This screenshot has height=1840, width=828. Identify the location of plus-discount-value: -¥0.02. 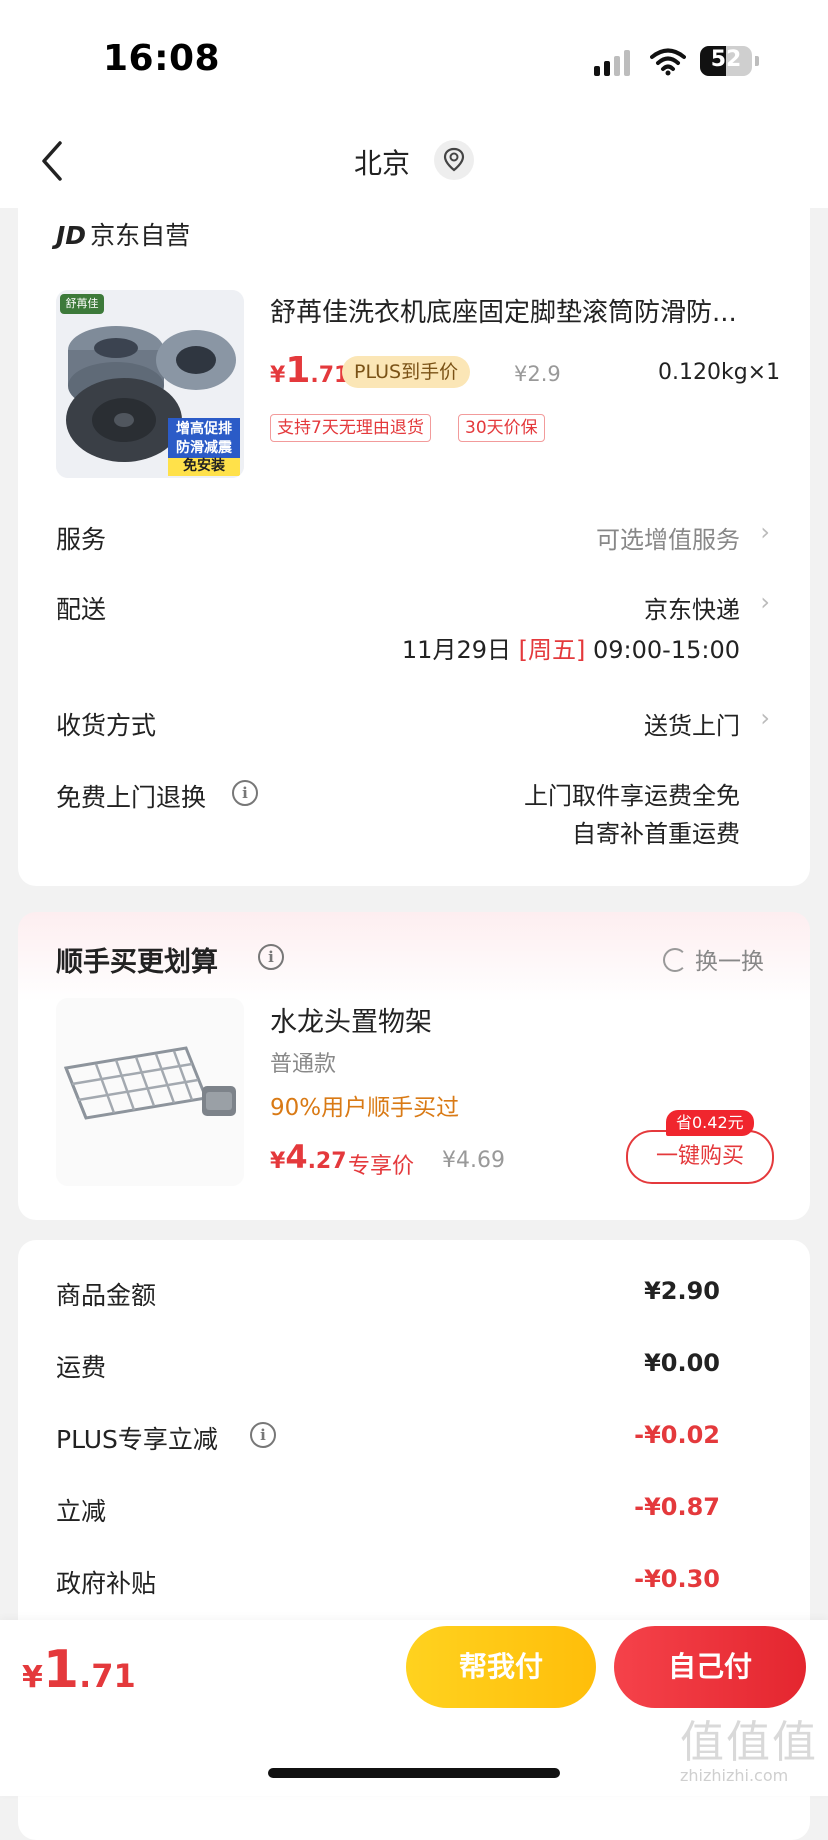
(677, 1435).